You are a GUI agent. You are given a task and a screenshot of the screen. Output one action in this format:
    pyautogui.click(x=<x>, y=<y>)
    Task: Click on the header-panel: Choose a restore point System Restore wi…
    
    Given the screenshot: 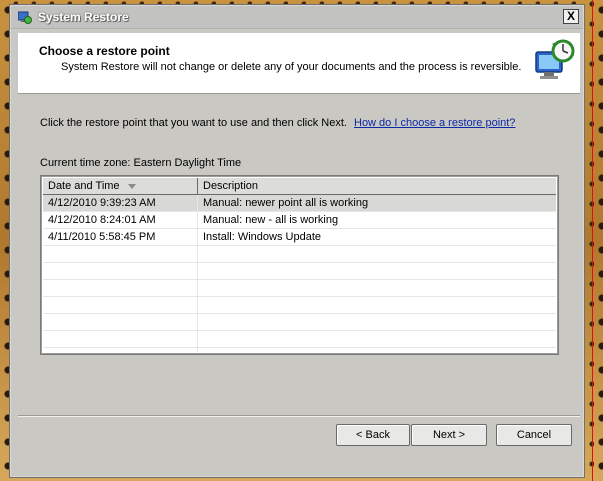 What is the action you would take?
    pyautogui.click(x=299, y=63)
    